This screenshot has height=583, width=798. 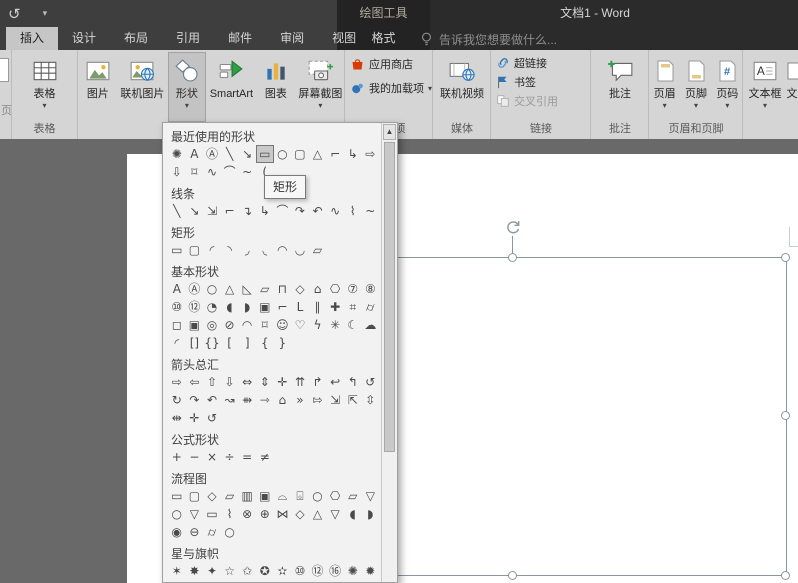 What do you see at coordinates (136, 38) in the screenshot?
I see `tab-layout: 布局` at bounding box center [136, 38].